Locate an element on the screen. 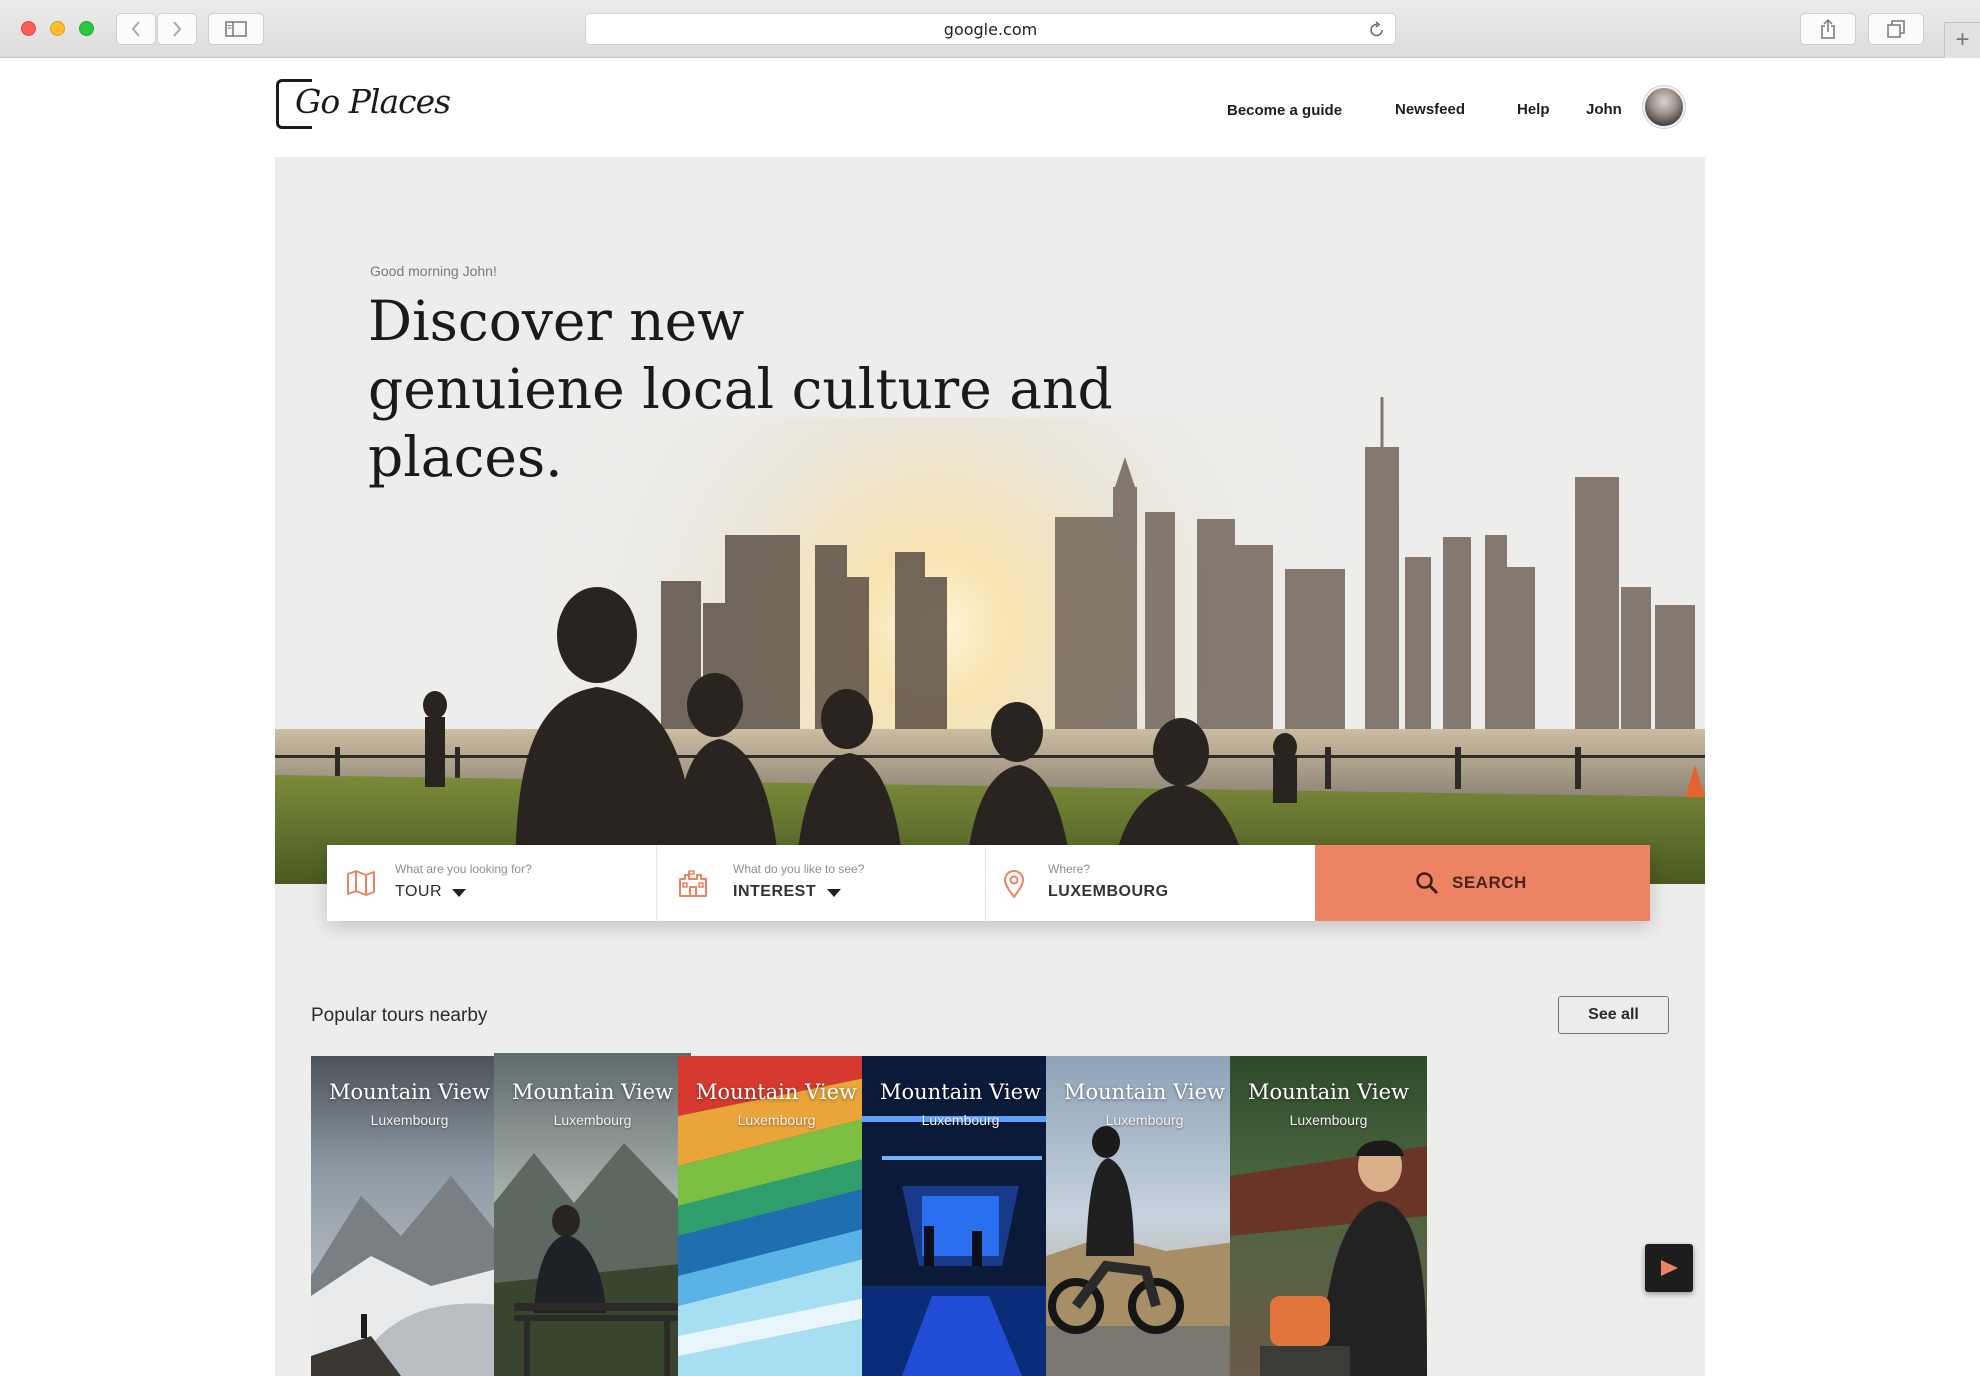  interest-label: What do you like to see? is located at coordinates (799, 869).